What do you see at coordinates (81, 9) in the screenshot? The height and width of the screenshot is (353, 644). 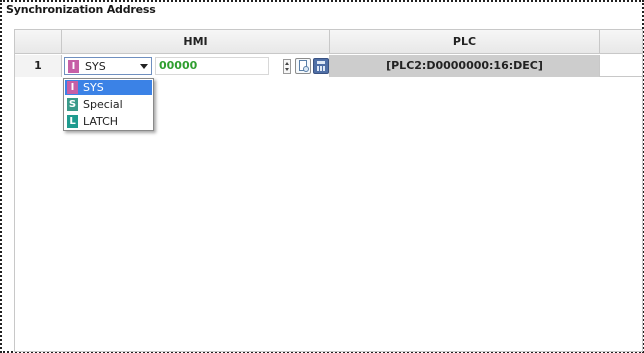 I see `panel-title: Synchronization Address` at bounding box center [81, 9].